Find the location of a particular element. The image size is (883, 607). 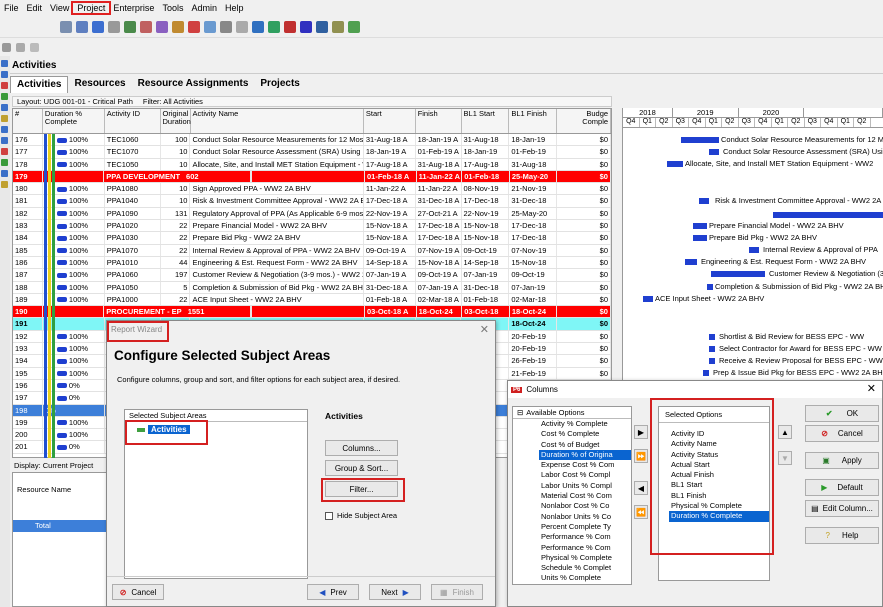

resource-name-header: Resource Name is located at coordinates (62, 485).